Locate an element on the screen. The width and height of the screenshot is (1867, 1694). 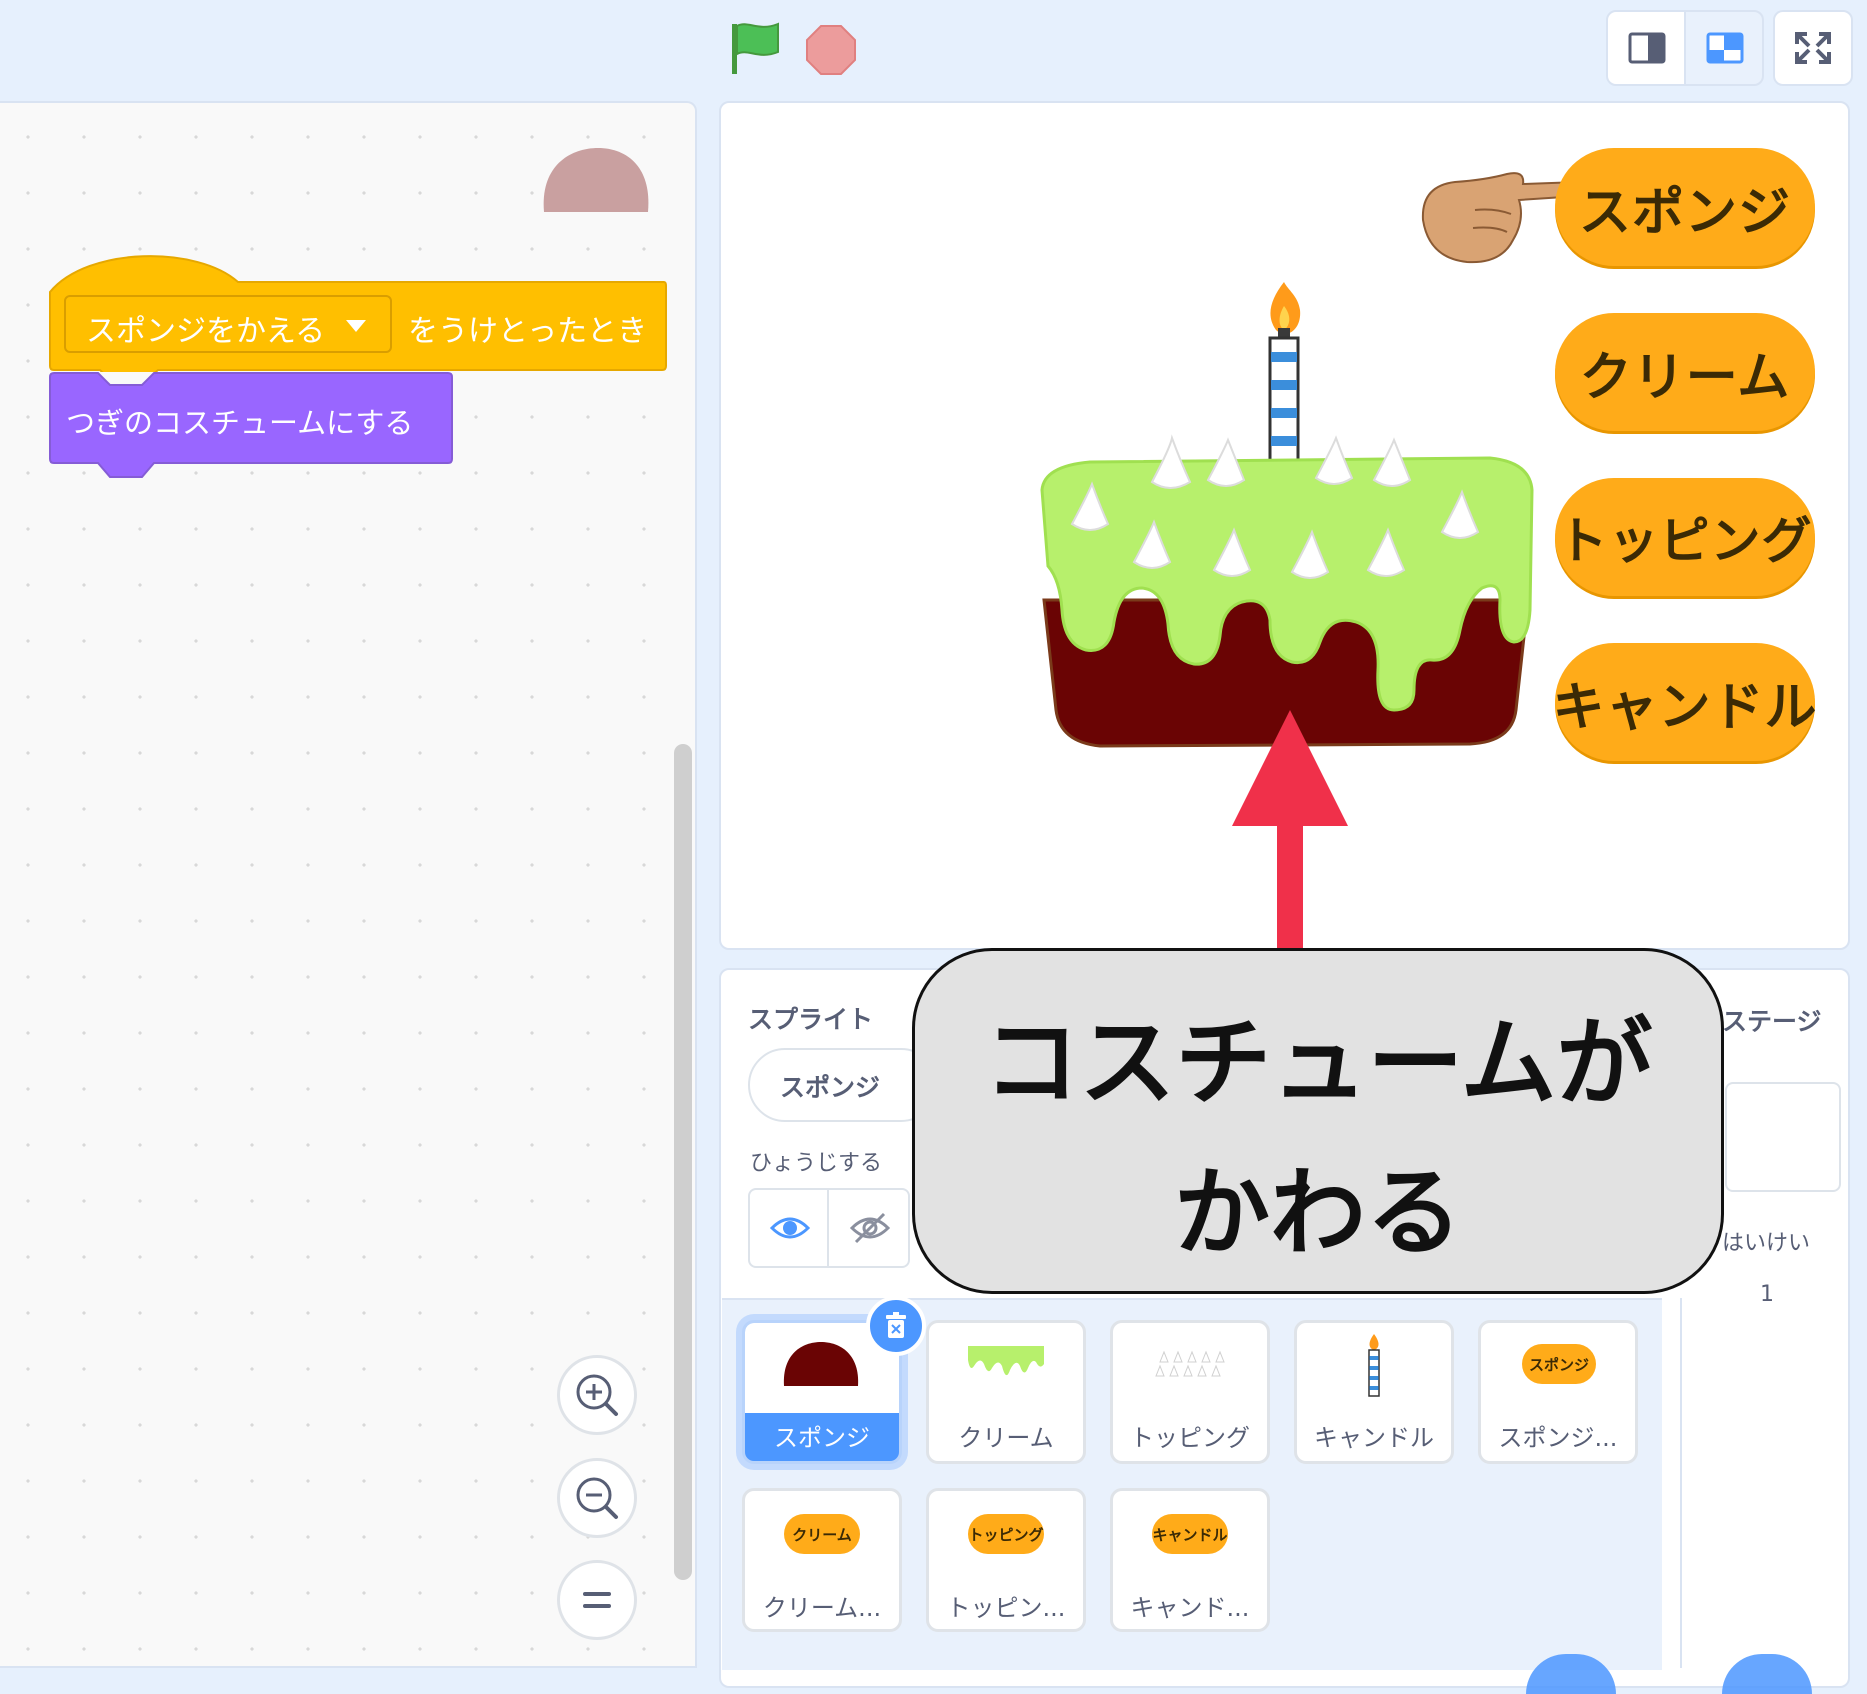
stage-button-topping: トッピング is located at coordinates (1685, 537).